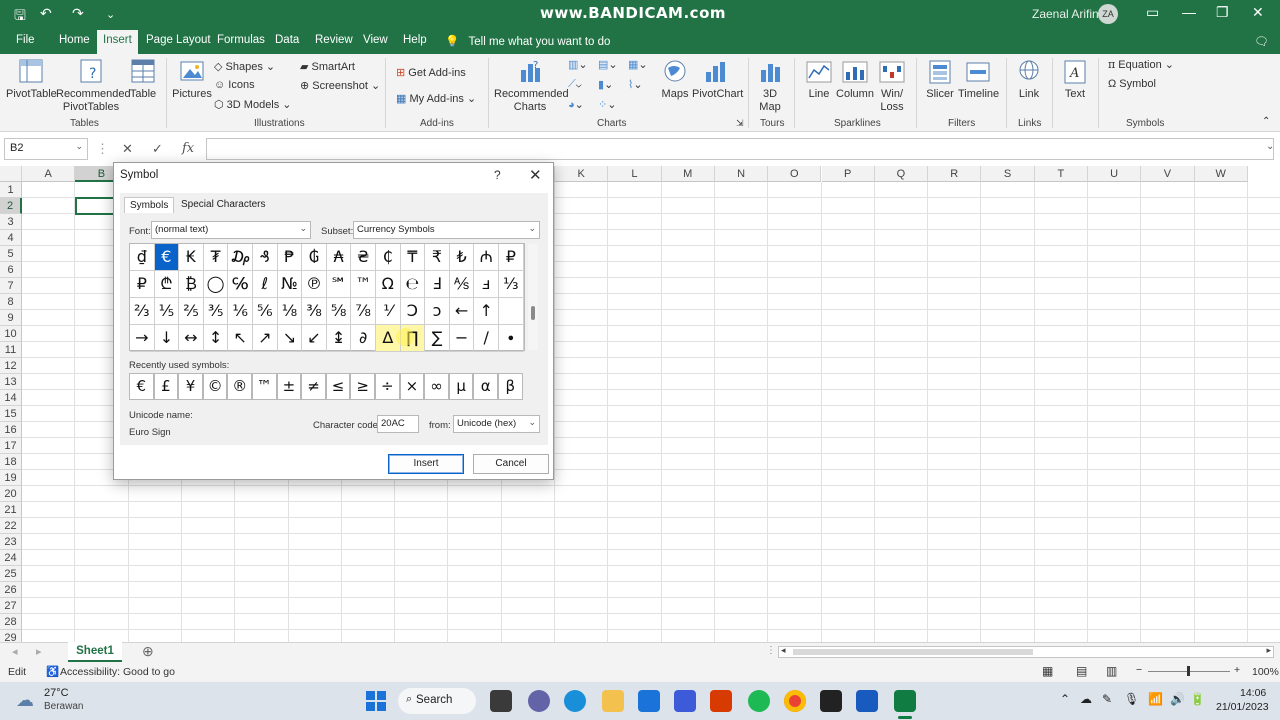 Image resolution: width=1280 pixels, height=720 pixels. What do you see at coordinates (240, 311) in the screenshot?
I see `symbol-cell: ⅙` at bounding box center [240, 311].